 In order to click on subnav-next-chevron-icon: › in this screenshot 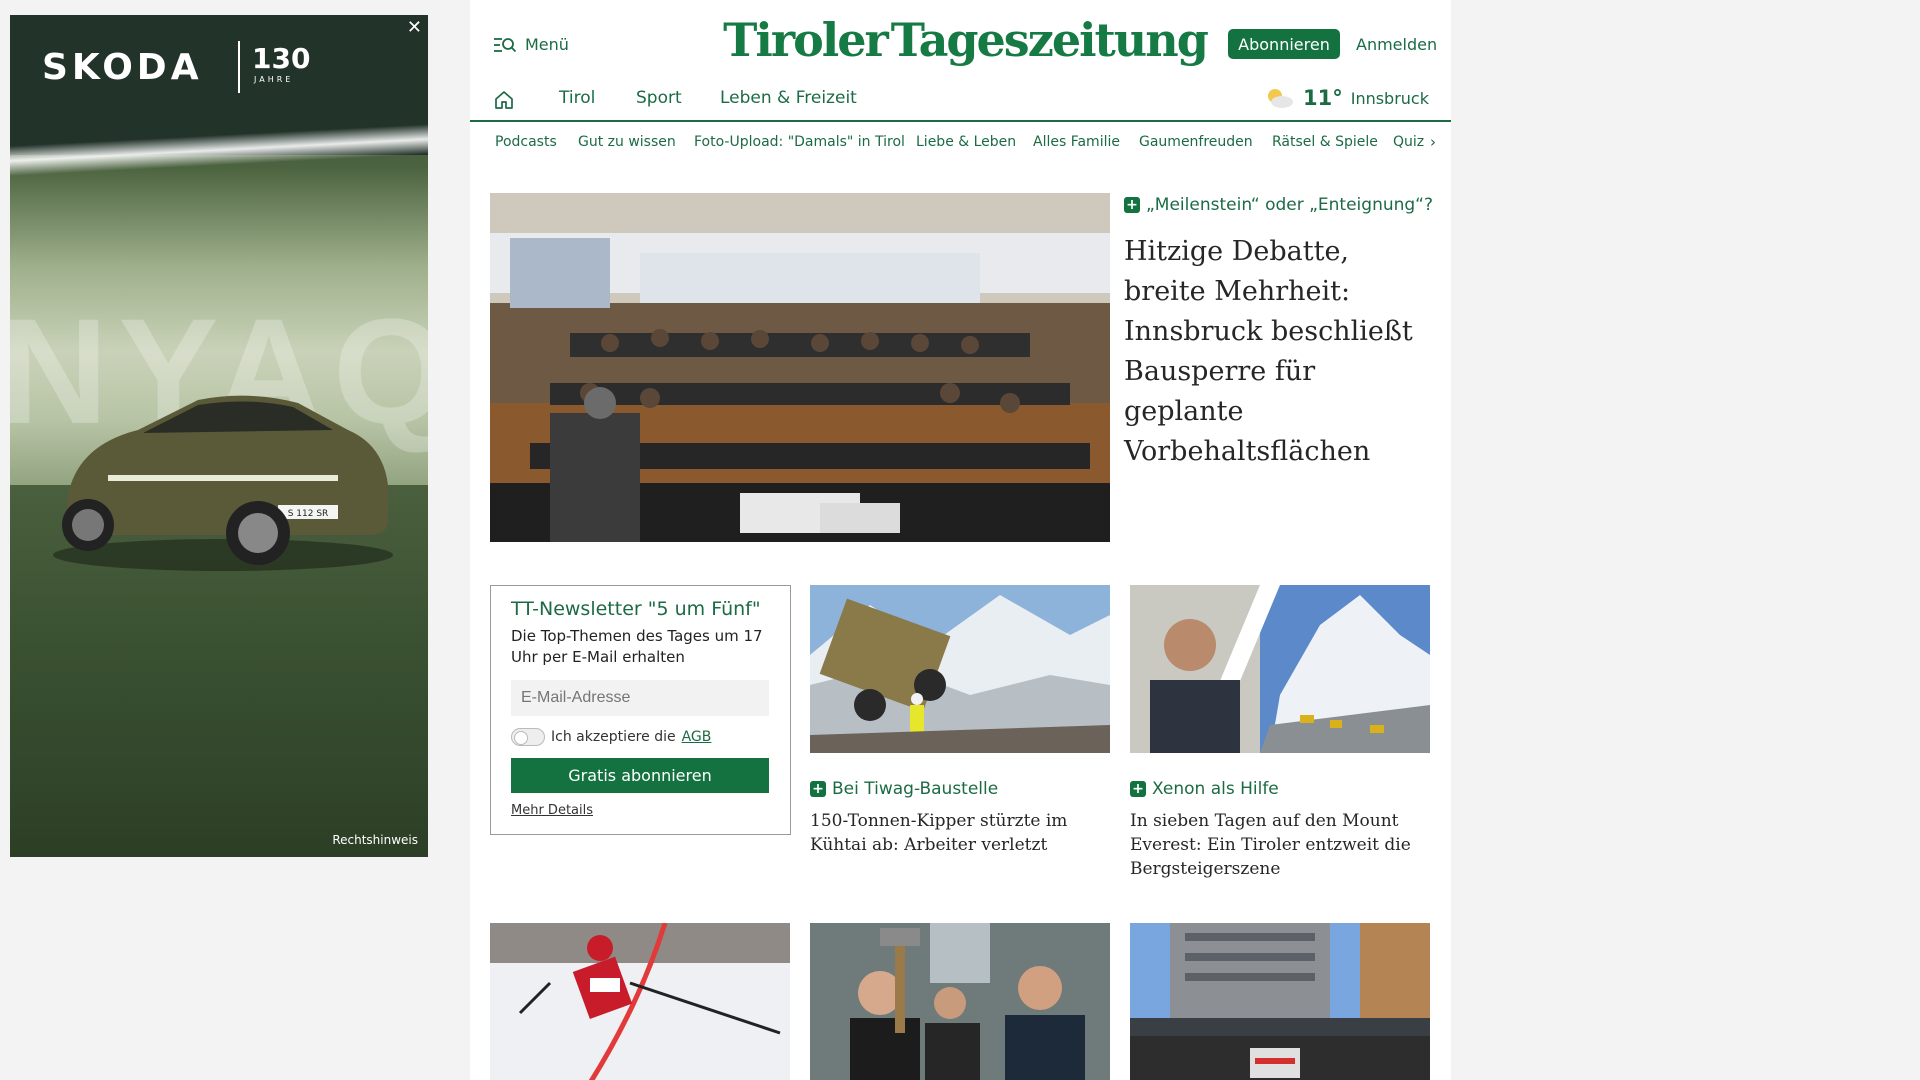, I will do `click(1433, 142)`.